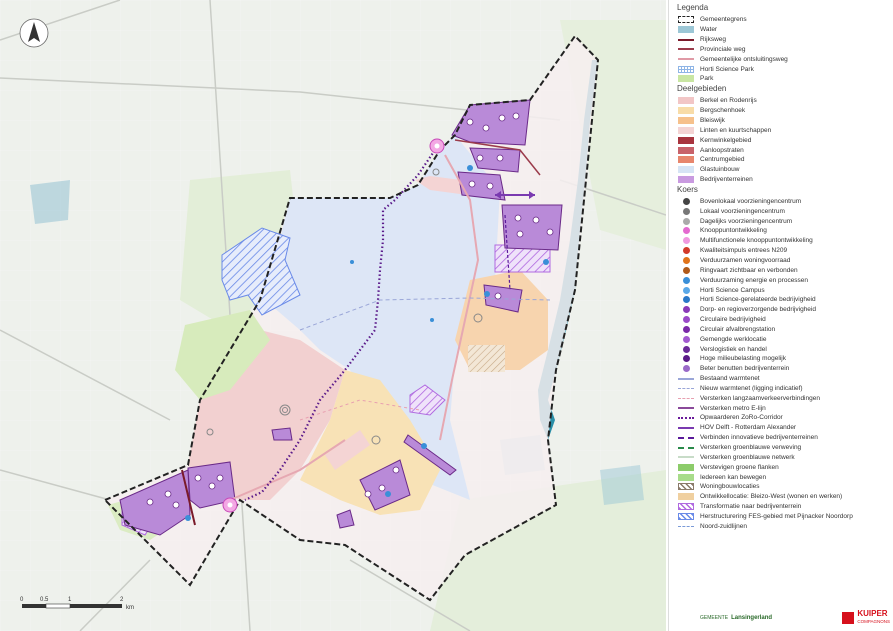  I want to click on legend-item: Aanloopstraten, so click(783, 150).